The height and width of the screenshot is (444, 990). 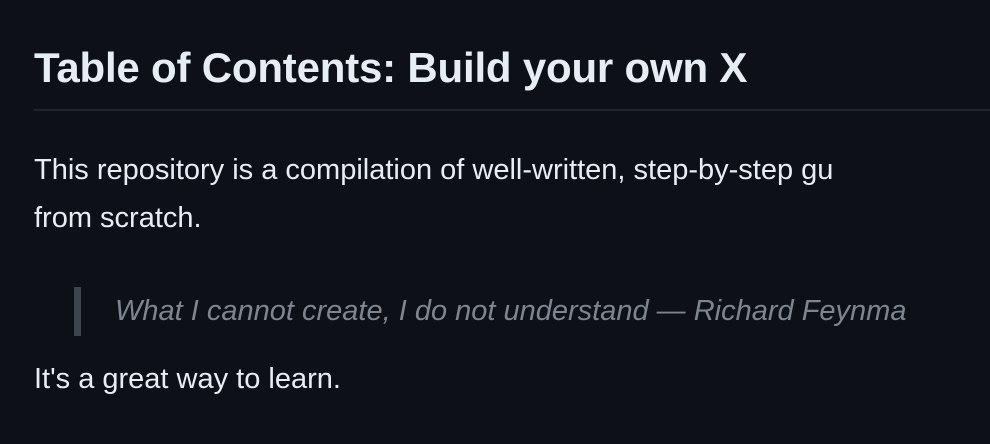 What do you see at coordinates (391, 67) in the screenshot?
I see `section-heading: Table of Contents: Build your own X` at bounding box center [391, 67].